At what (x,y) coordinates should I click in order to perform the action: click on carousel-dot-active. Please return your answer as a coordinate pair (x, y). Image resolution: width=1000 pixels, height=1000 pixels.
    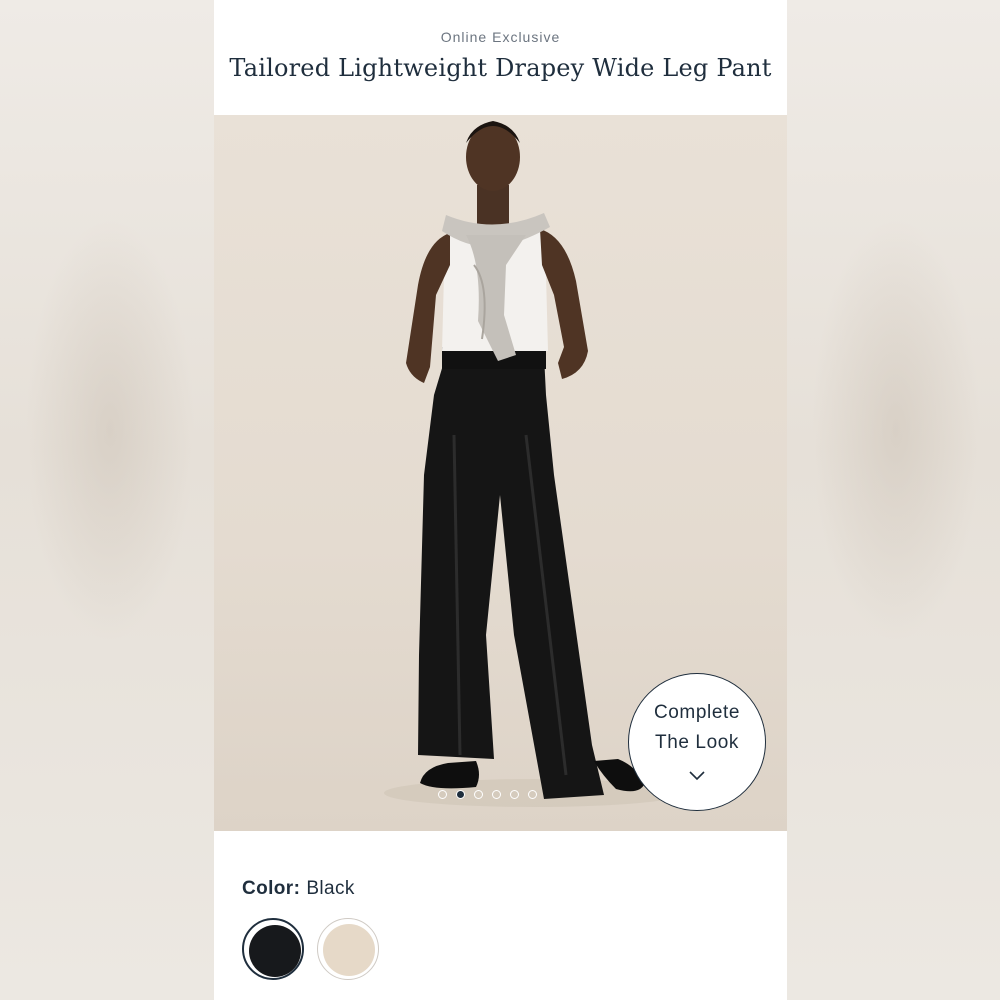
    Looking at the image, I should click on (460, 794).